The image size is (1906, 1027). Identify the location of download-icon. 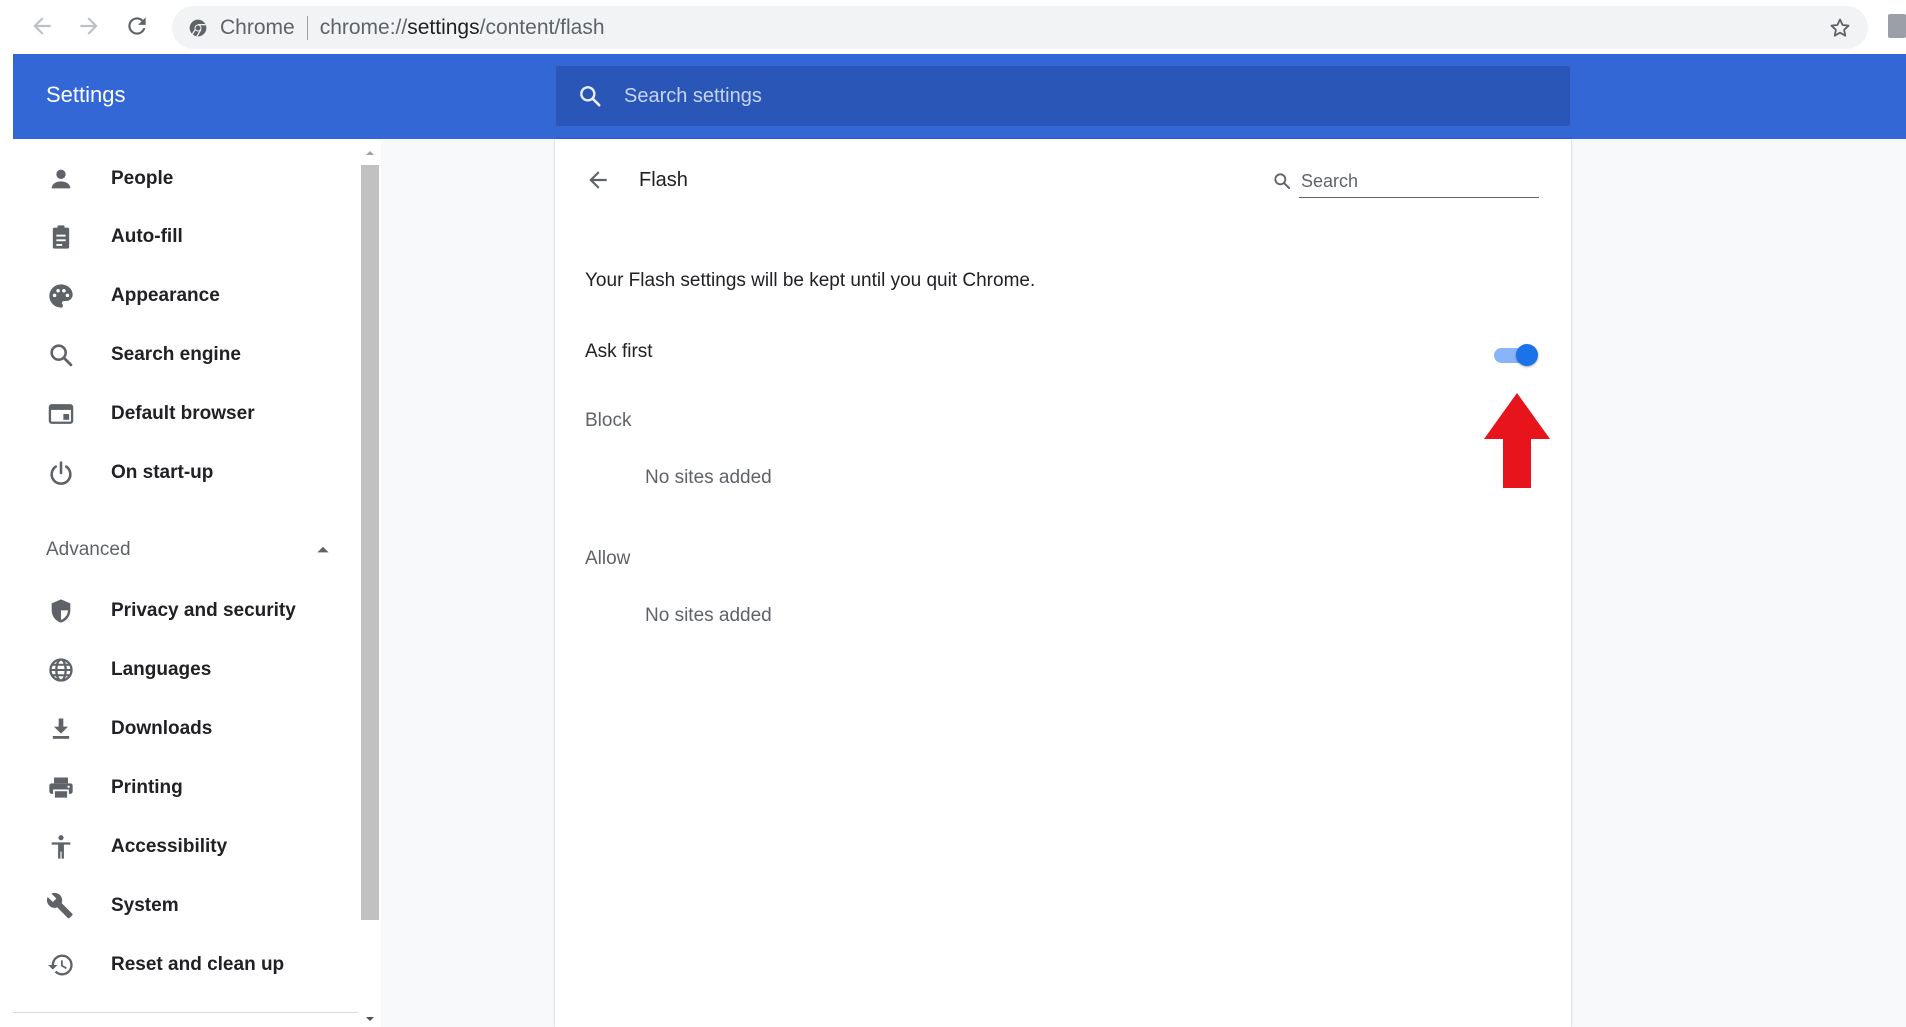
(61, 729).